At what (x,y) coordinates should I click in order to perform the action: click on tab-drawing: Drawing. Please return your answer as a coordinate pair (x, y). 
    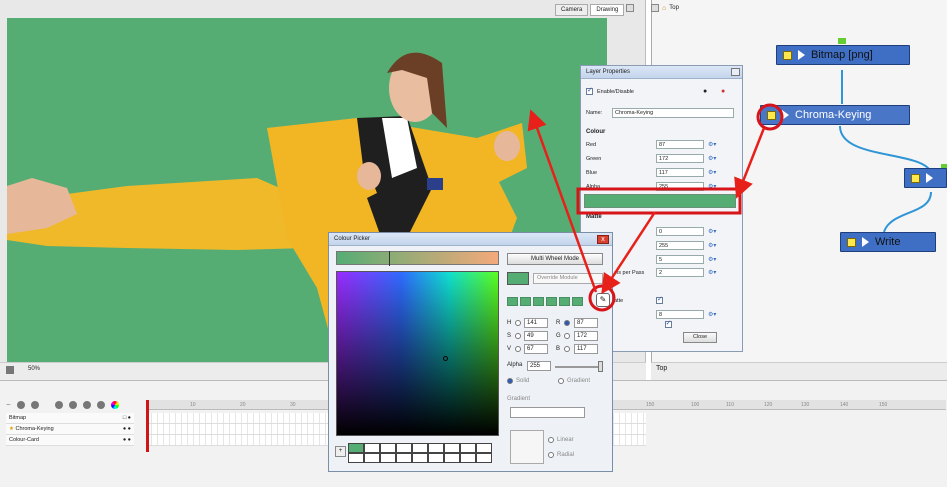
    Looking at the image, I should click on (607, 10).